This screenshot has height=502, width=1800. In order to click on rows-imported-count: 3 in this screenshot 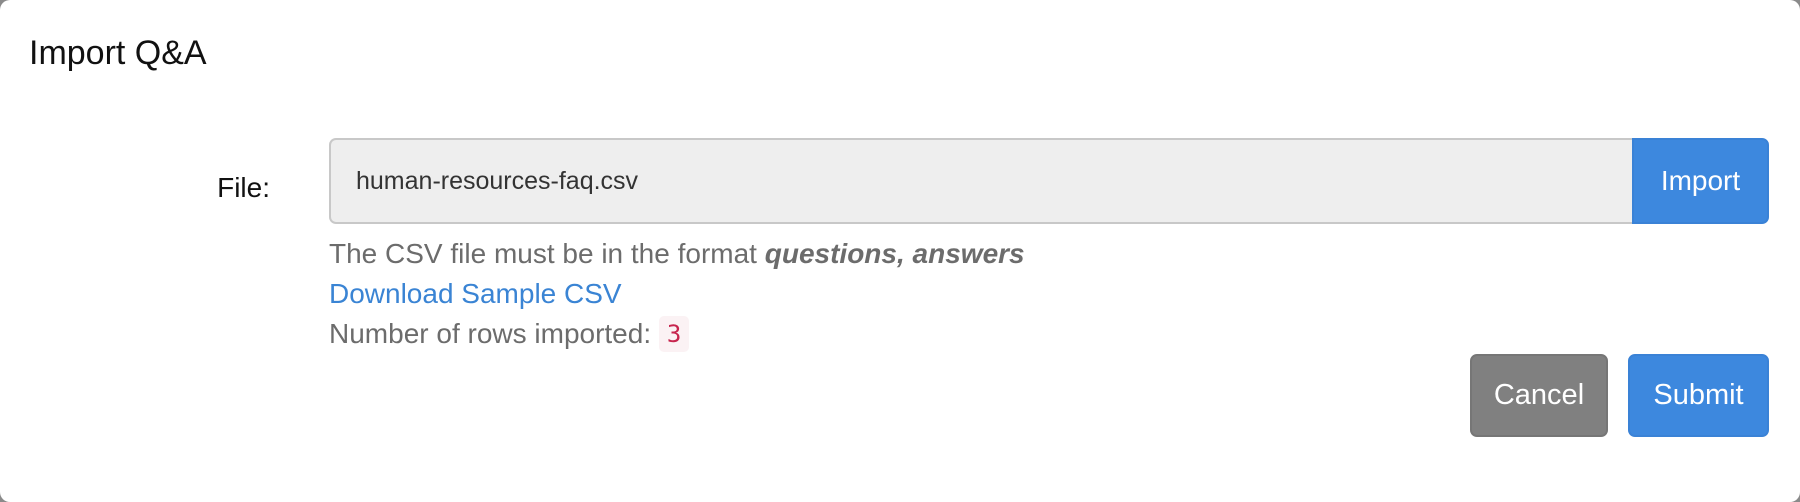, I will do `click(674, 334)`.